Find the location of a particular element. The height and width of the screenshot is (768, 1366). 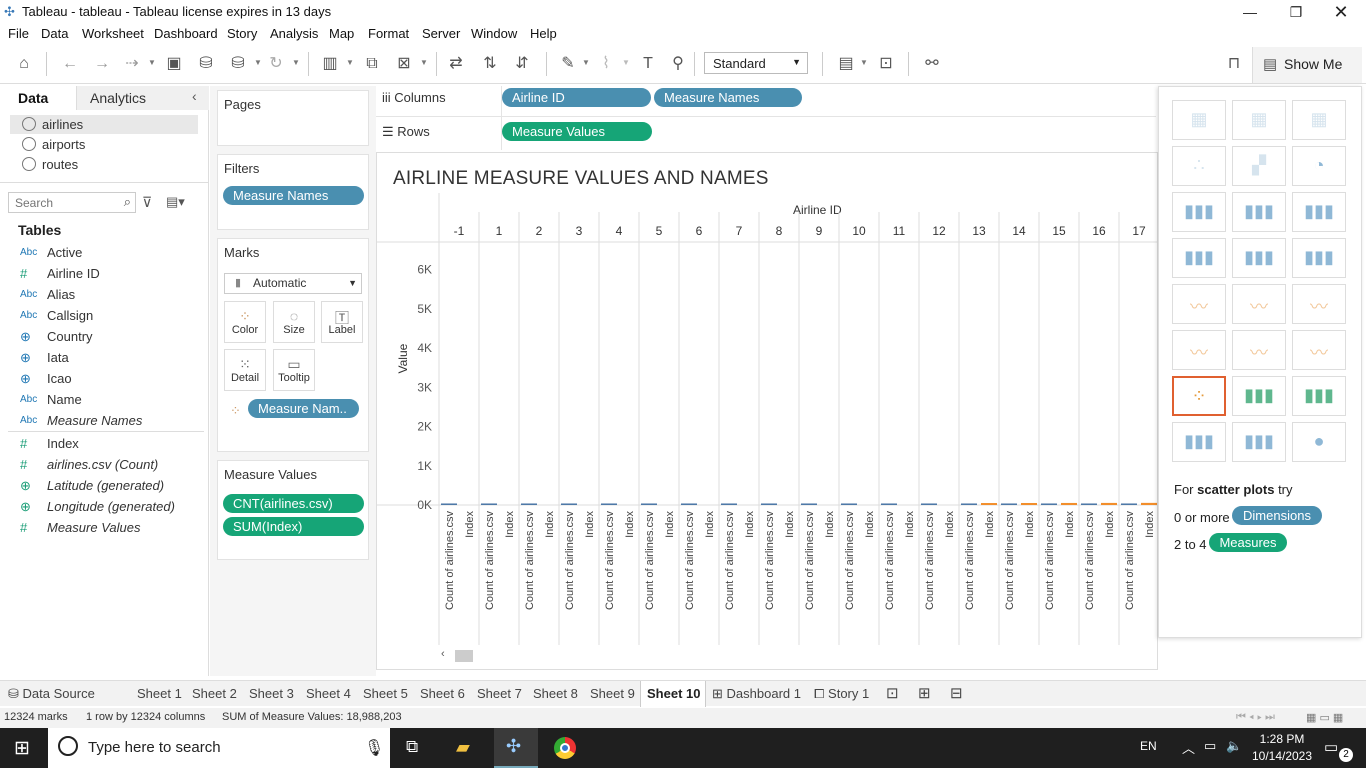

show-me-button: ▤ Show Me is located at coordinates (1307, 65).